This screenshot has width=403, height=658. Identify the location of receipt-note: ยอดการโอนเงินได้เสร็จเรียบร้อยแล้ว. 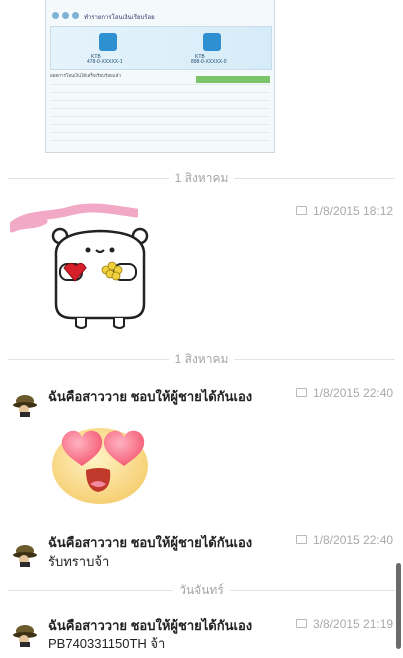
(85, 75).